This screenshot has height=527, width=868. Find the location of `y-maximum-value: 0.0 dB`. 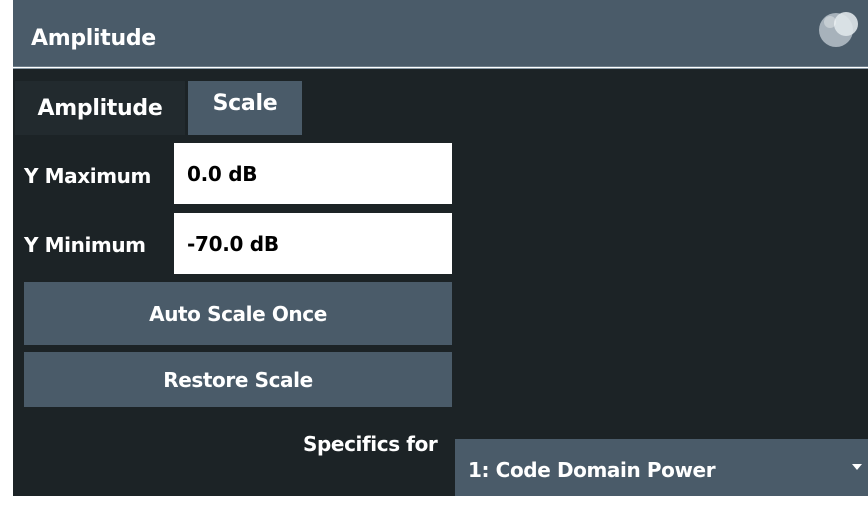

y-maximum-value: 0.0 dB is located at coordinates (222, 173).